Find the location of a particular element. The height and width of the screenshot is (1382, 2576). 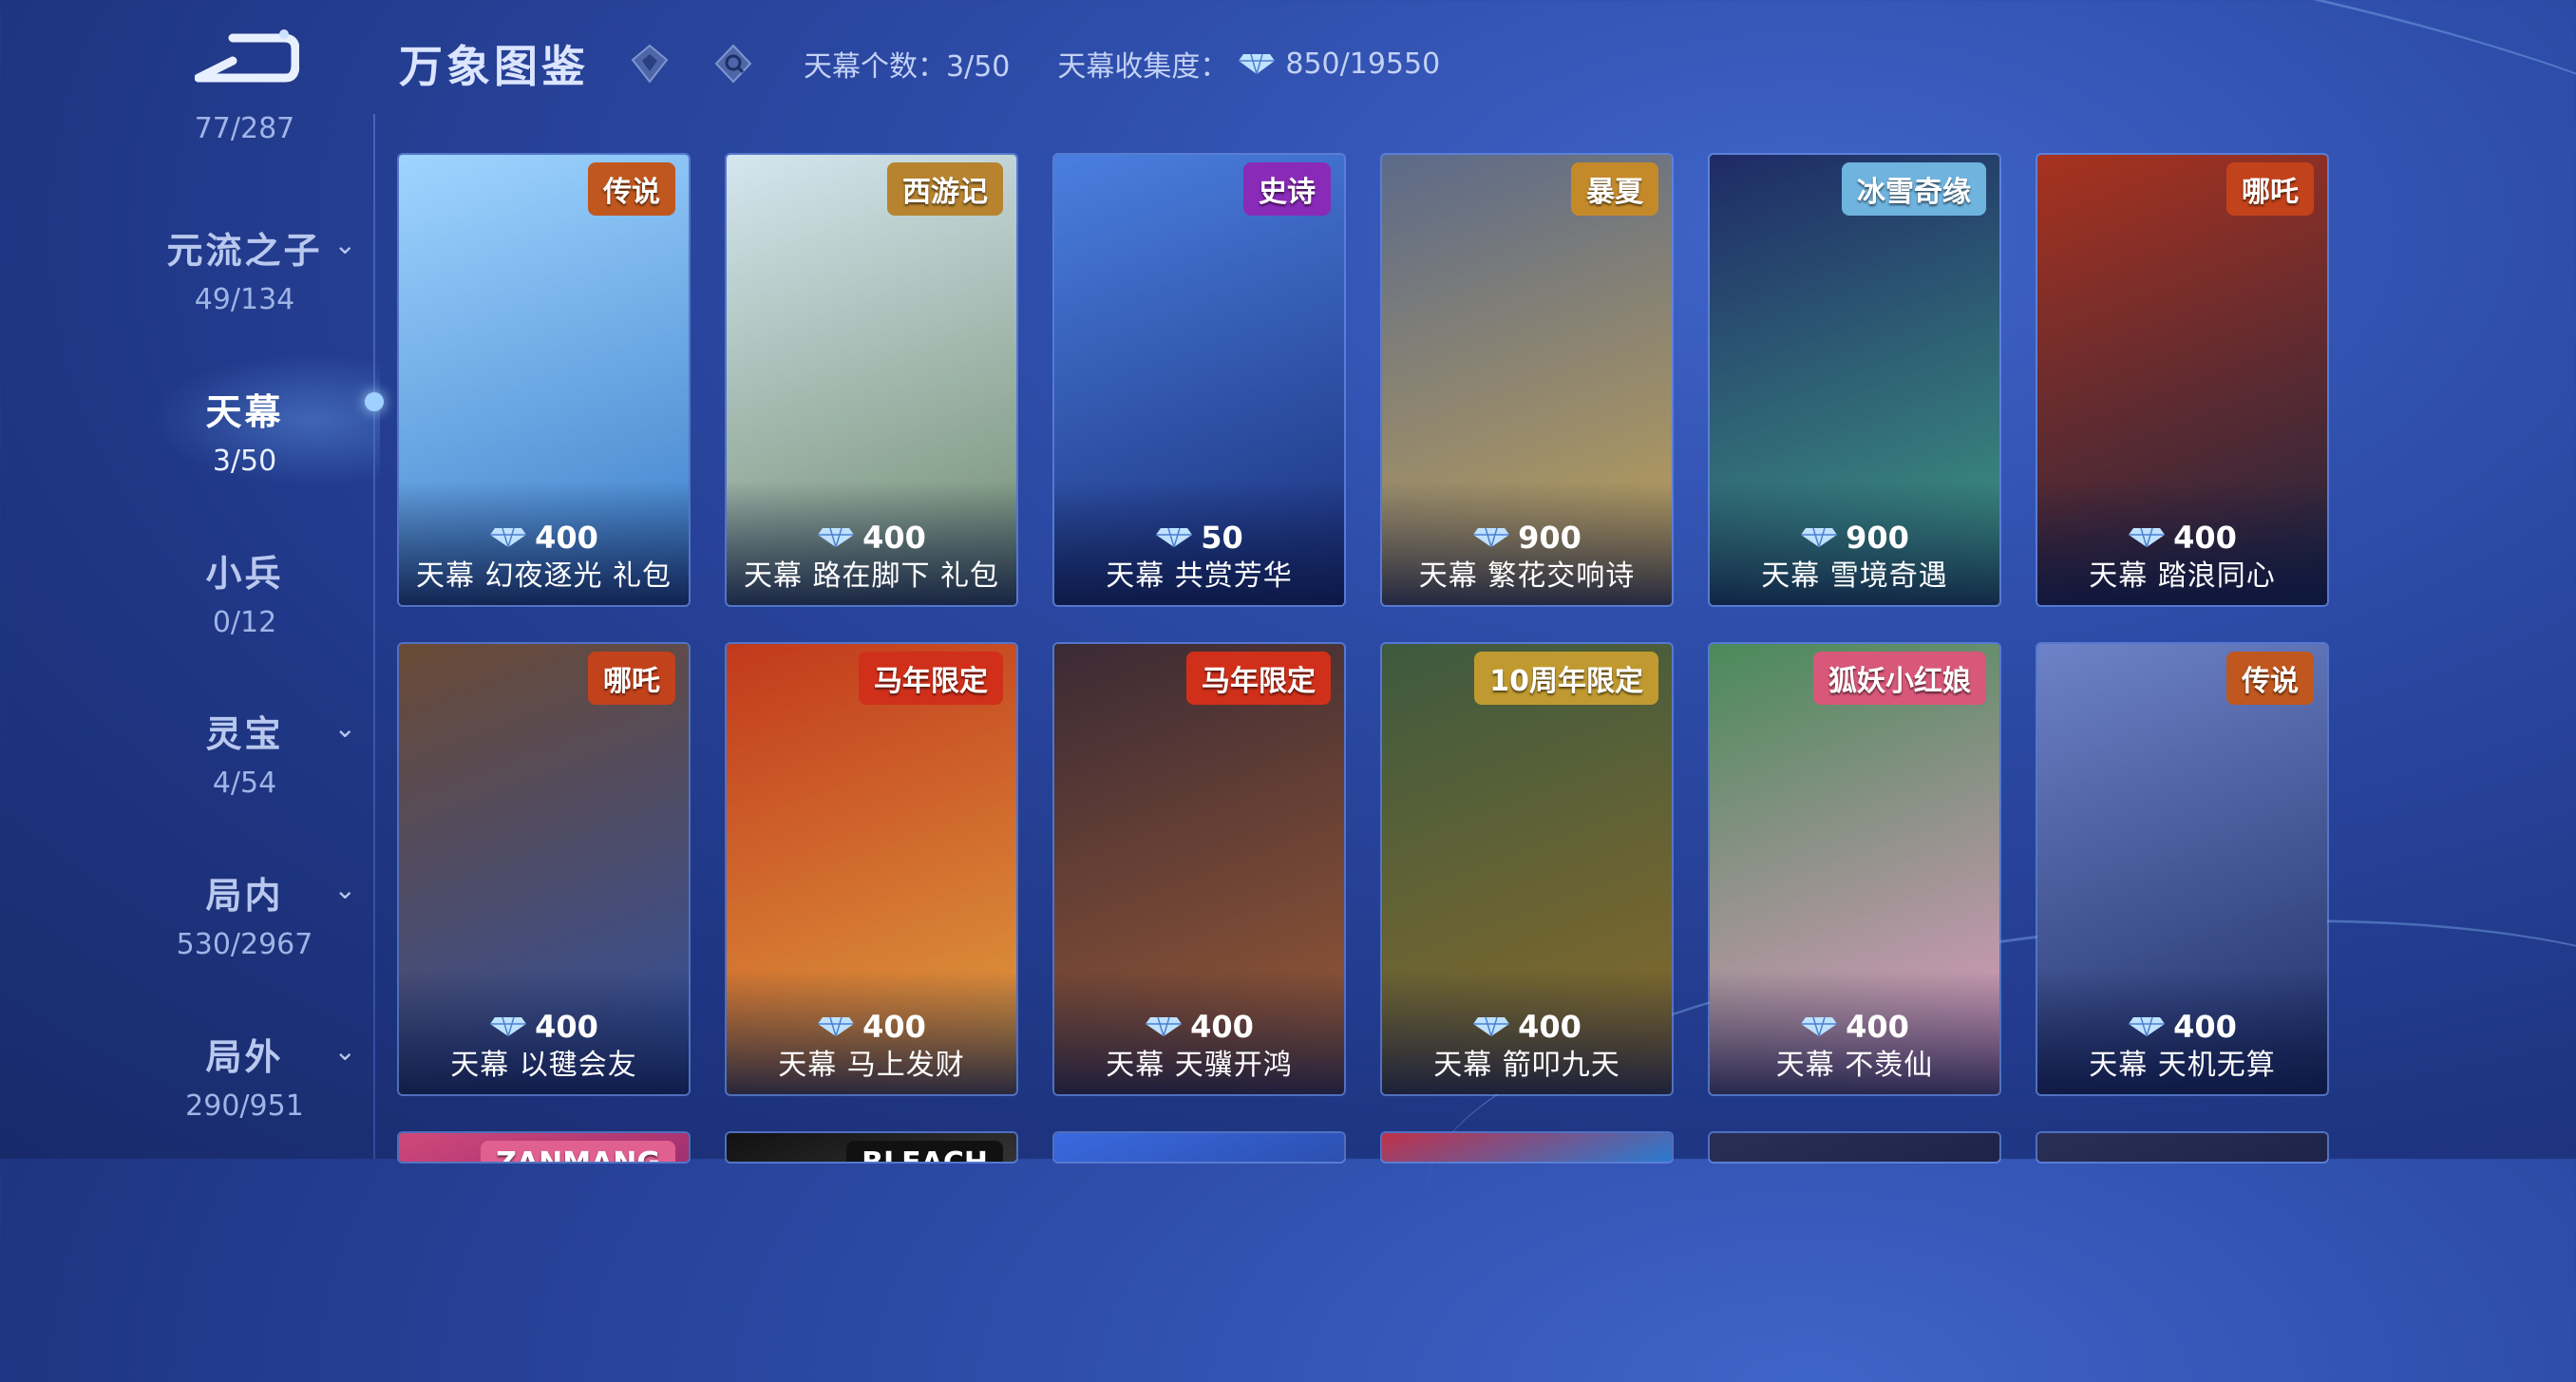

sidebar-item-count: 0/12 is located at coordinates (245, 622).